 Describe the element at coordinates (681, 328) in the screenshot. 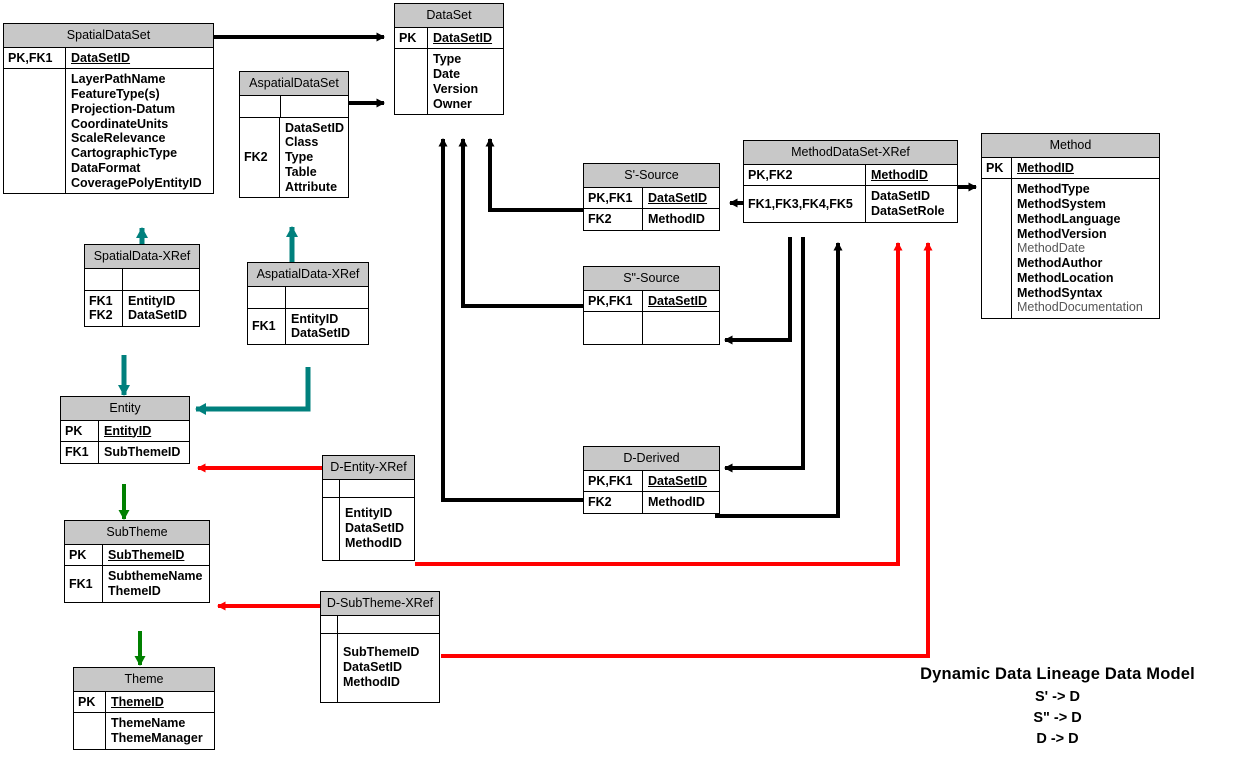

I see `attribute-list` at that location.